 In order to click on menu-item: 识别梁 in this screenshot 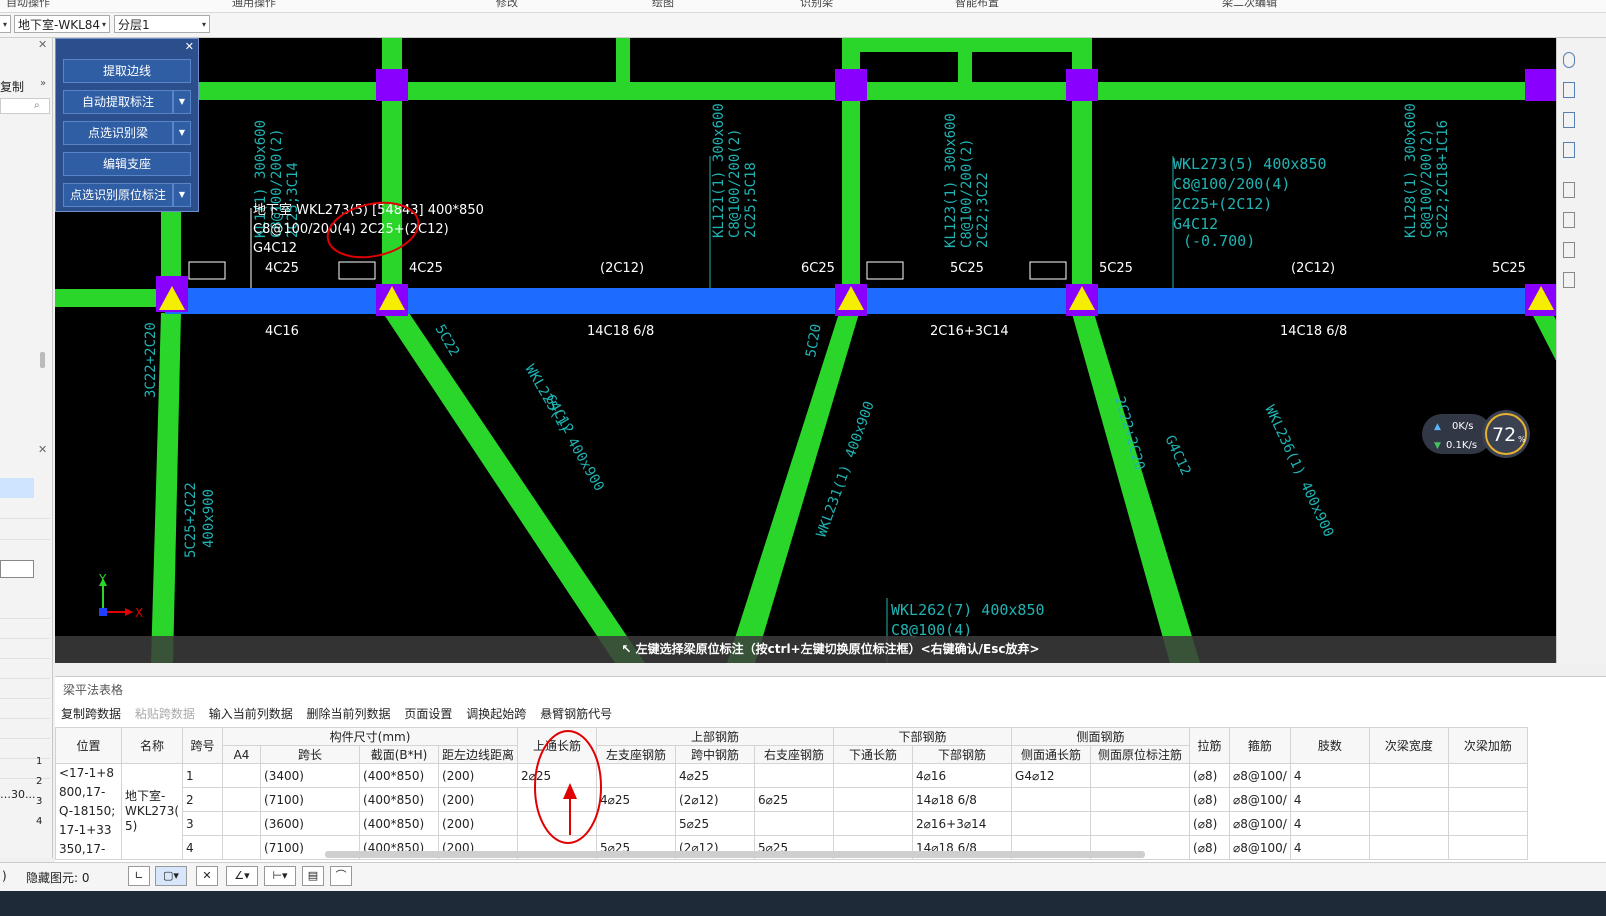, I will do `click(816, 5)`.